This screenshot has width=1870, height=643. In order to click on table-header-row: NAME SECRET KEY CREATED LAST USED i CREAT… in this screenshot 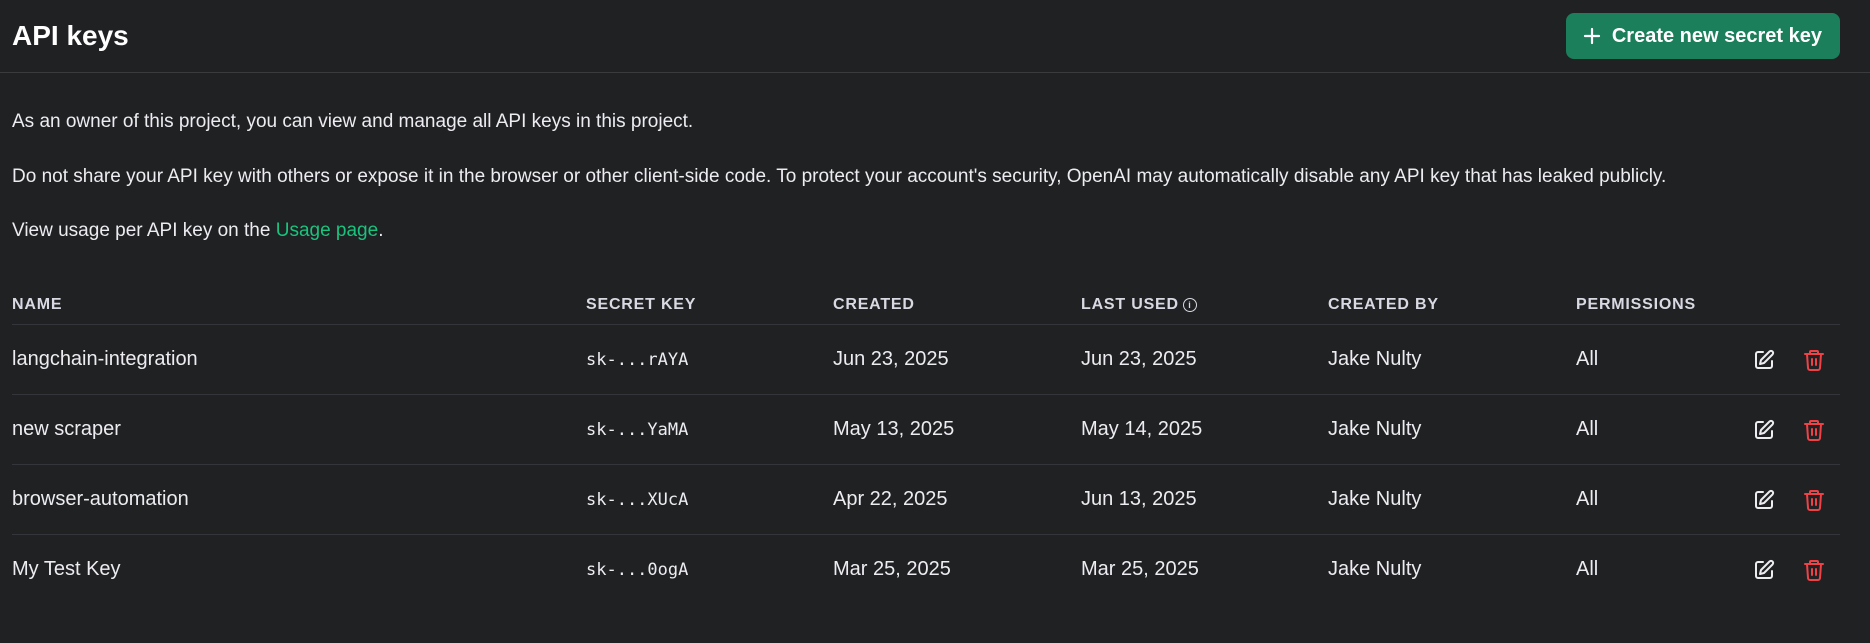, I will do `click(926, 305)`.